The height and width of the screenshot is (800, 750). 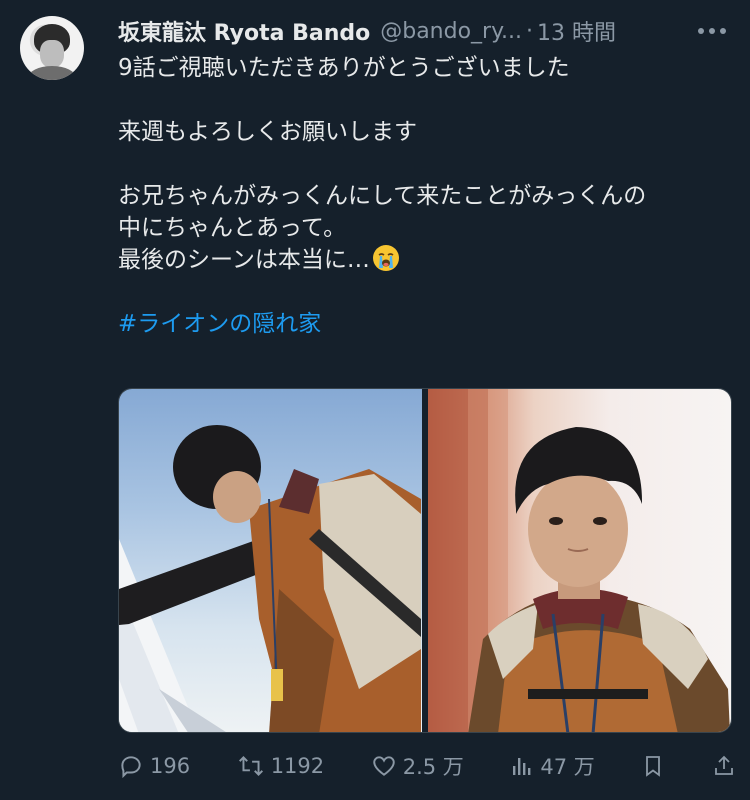 I want to click on tweet-header: 坂東龍汰 Ryota Bando @bando_ry... · 13 時間, so click(x=426, y=31).